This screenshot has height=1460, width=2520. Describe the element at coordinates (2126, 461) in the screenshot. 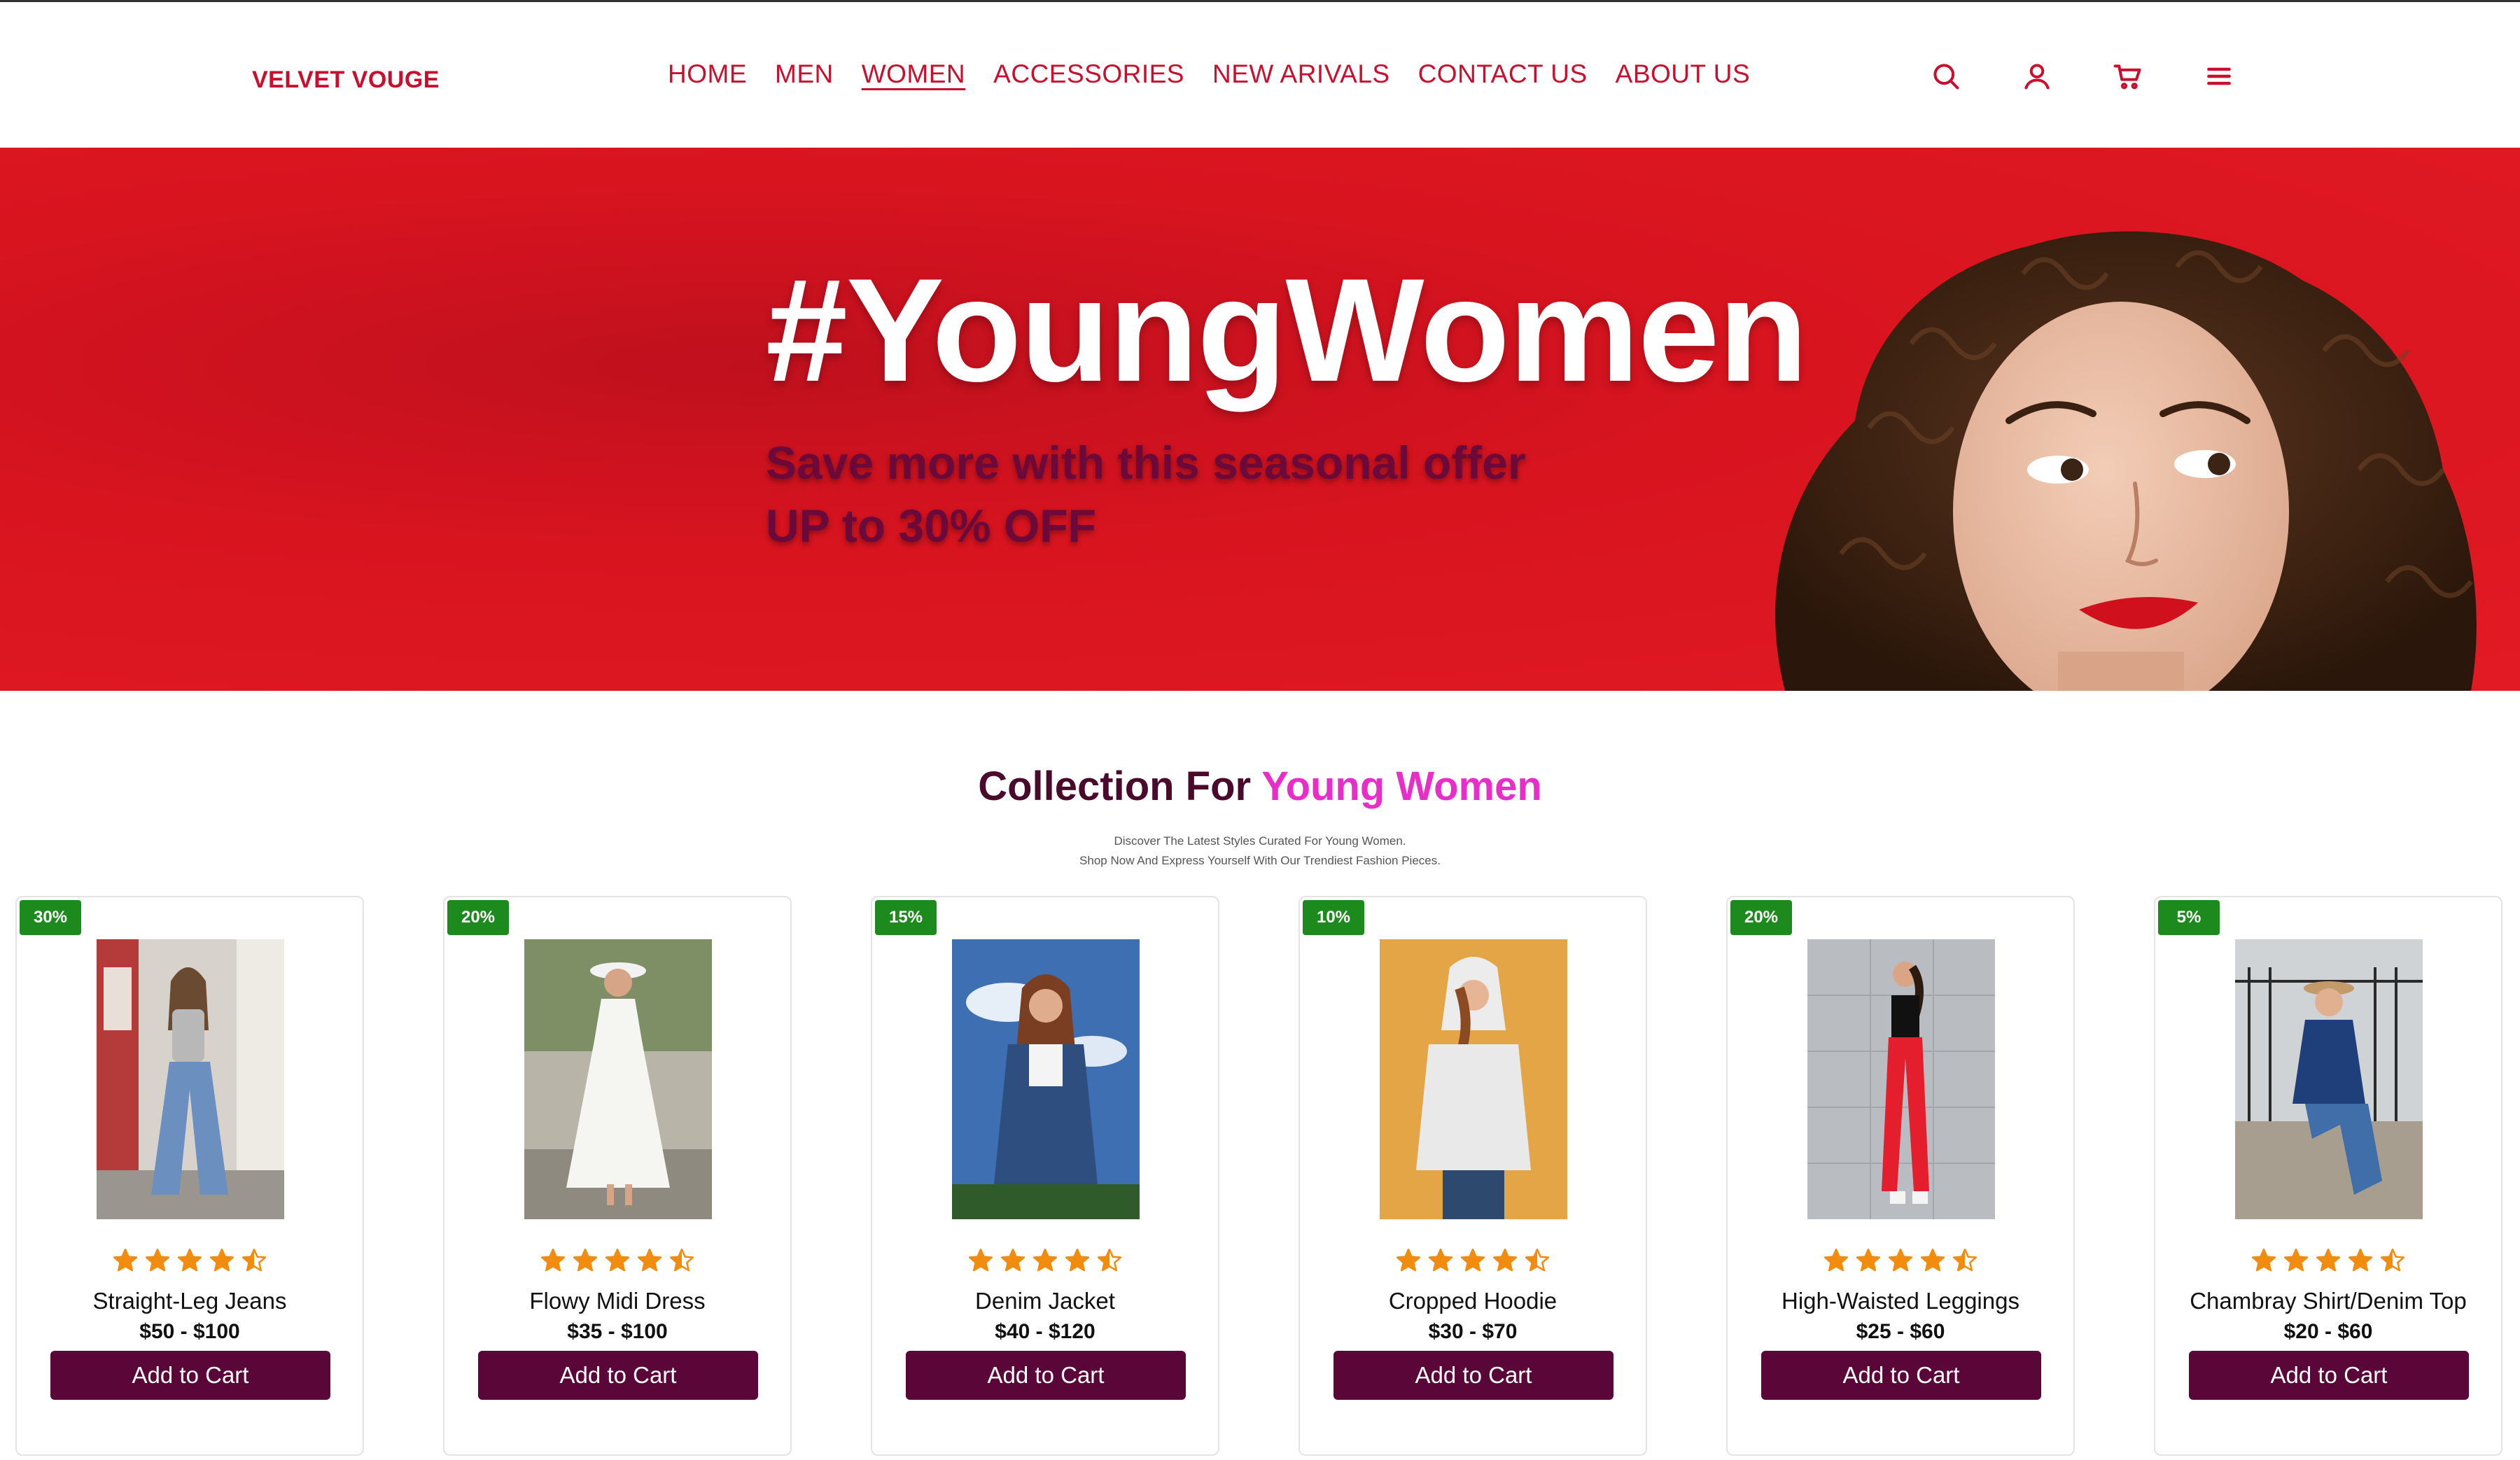

I see `hero-model-image` at that location.